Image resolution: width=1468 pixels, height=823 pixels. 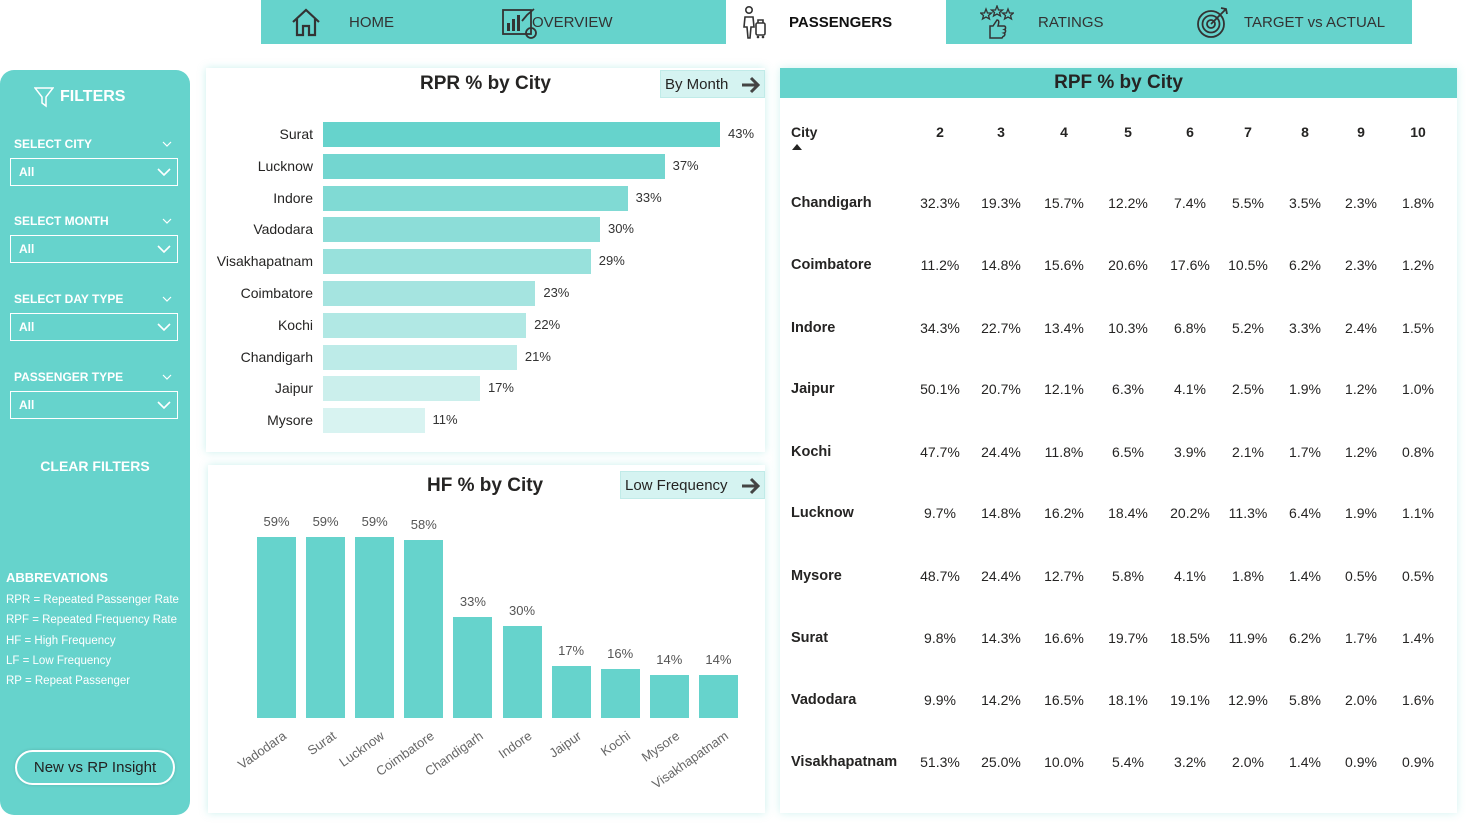 I want to click on rpf-value-cell: 1.8%, so click(x=1418, y=203).